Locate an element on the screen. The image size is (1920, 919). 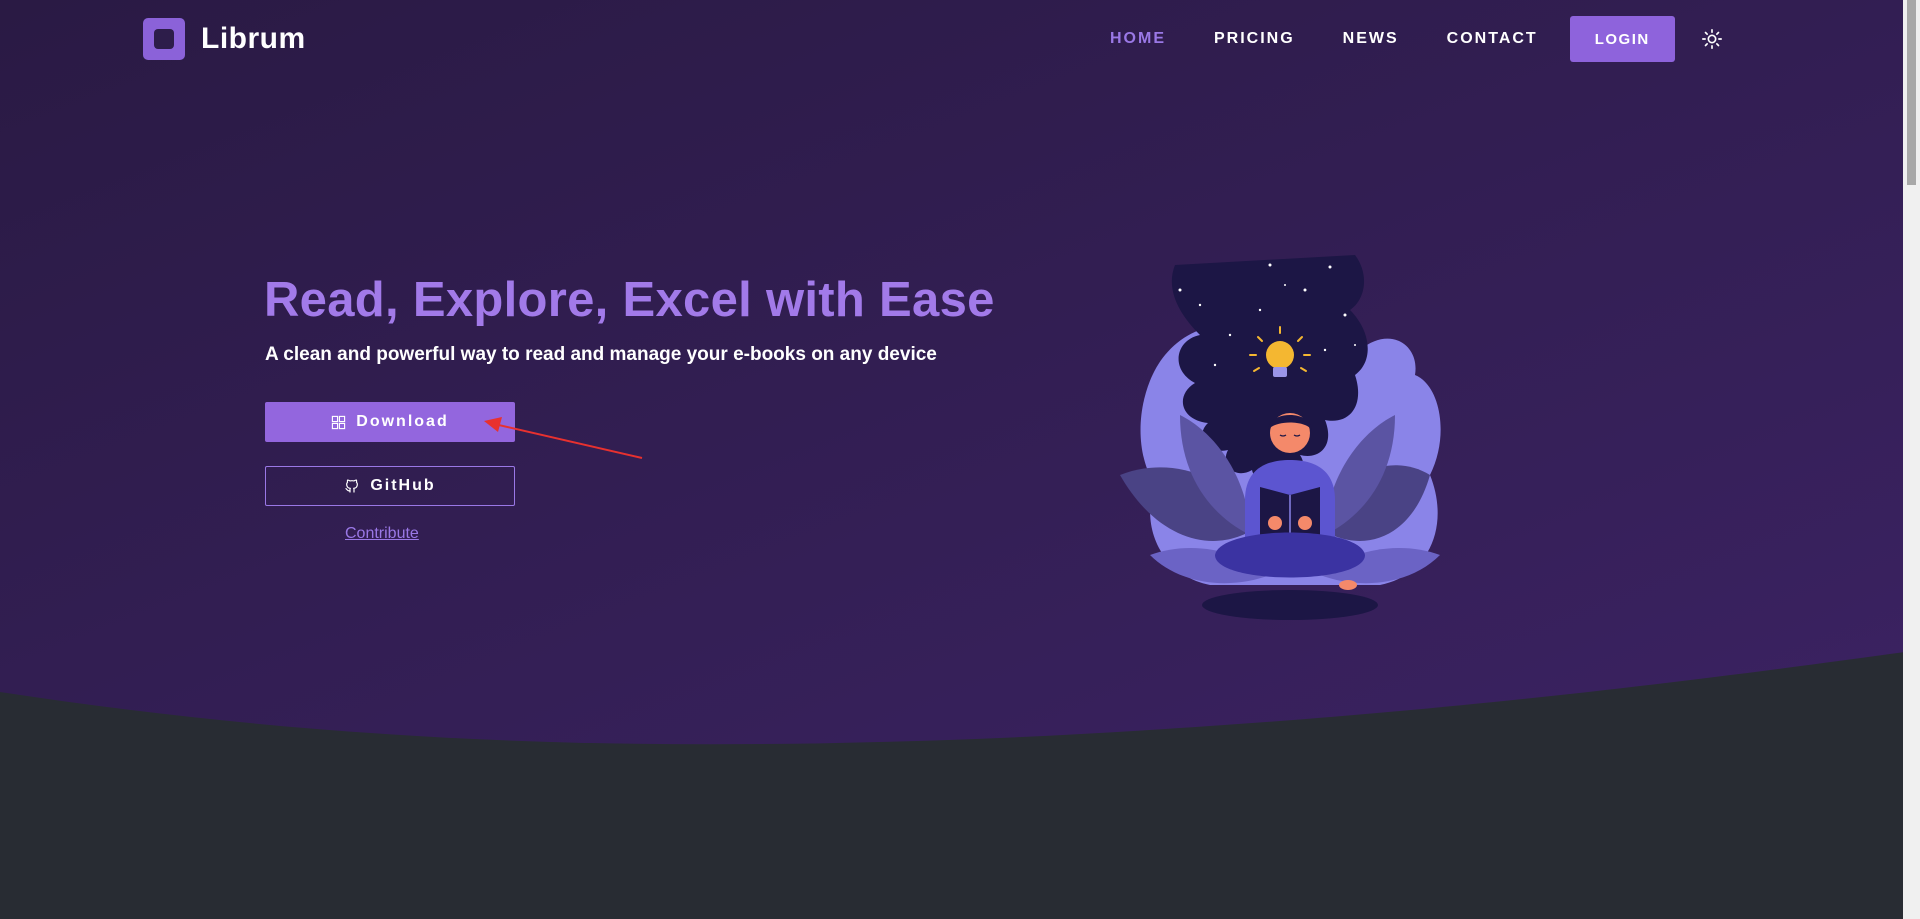
nav-item-contact: CONTACT is located at coordinates (1492, 39).